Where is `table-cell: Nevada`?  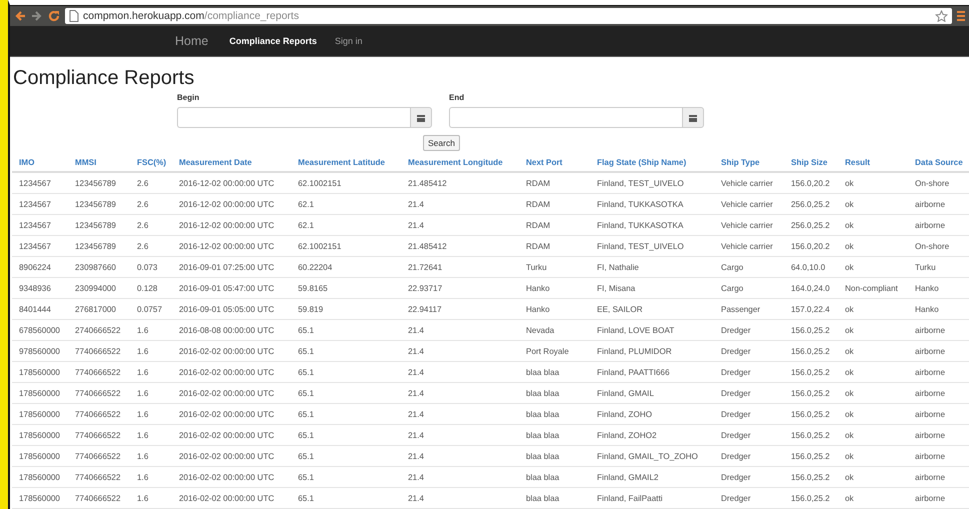 table-cell: Nevada is located at coordinates (554, 330).